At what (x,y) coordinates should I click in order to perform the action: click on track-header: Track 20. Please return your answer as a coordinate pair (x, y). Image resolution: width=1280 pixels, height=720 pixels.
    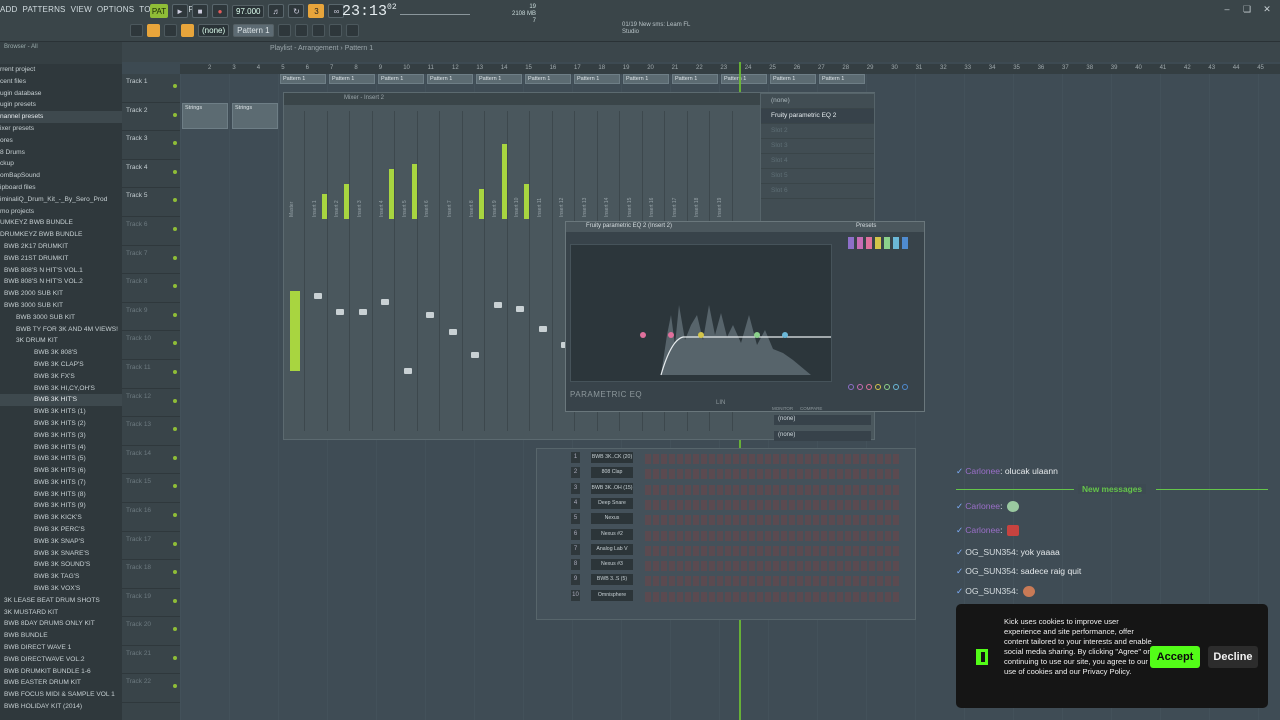
    Looking at the image, I should click on (151, 631).